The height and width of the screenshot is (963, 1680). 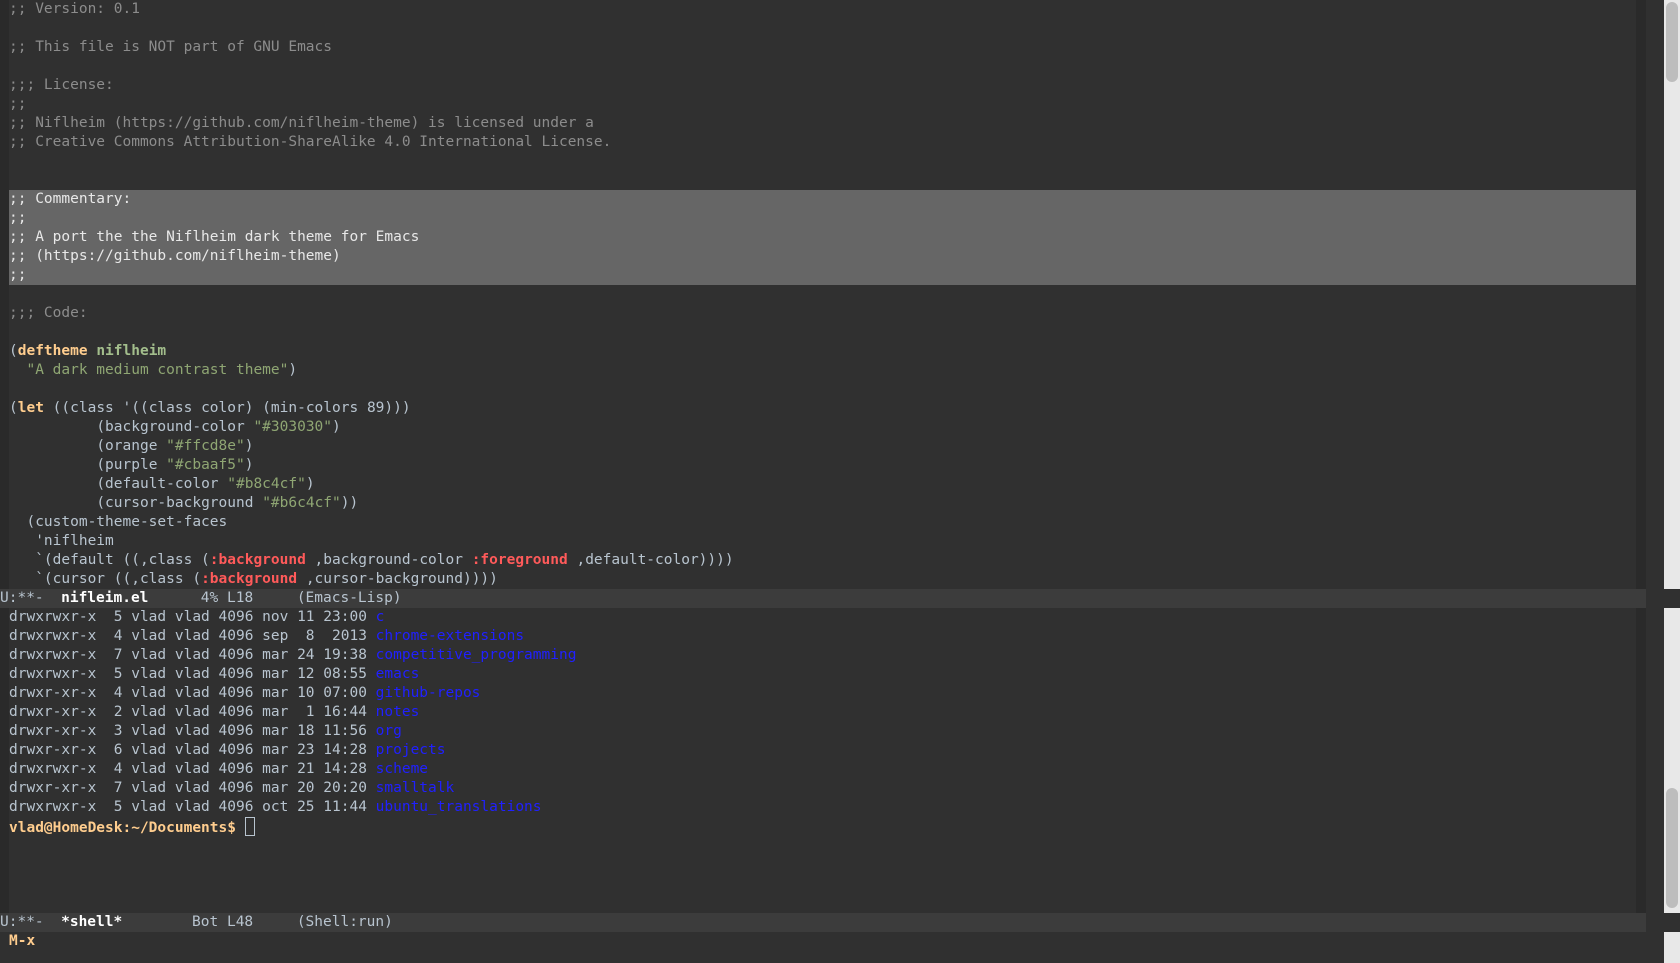 I want to click on code-line: (purple "#cbaaf5"), so click(x=131, y=465).